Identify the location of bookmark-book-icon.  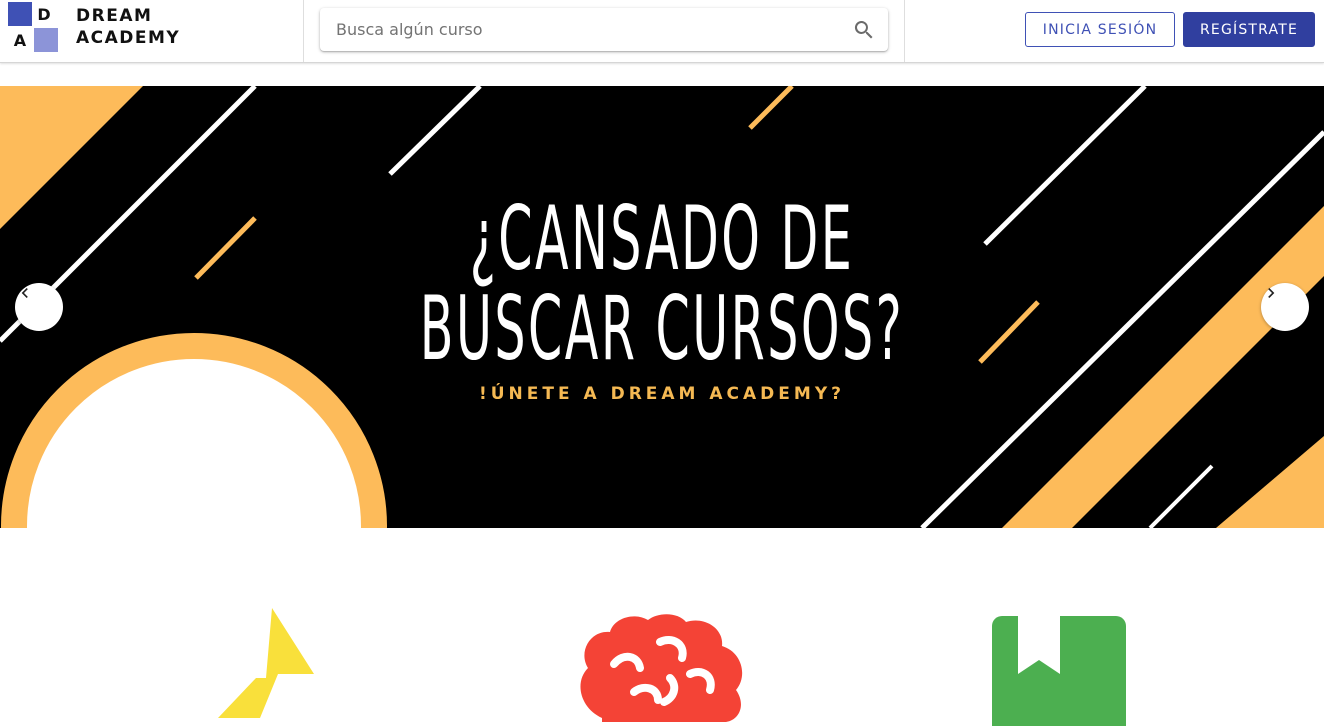
(1059, 671).